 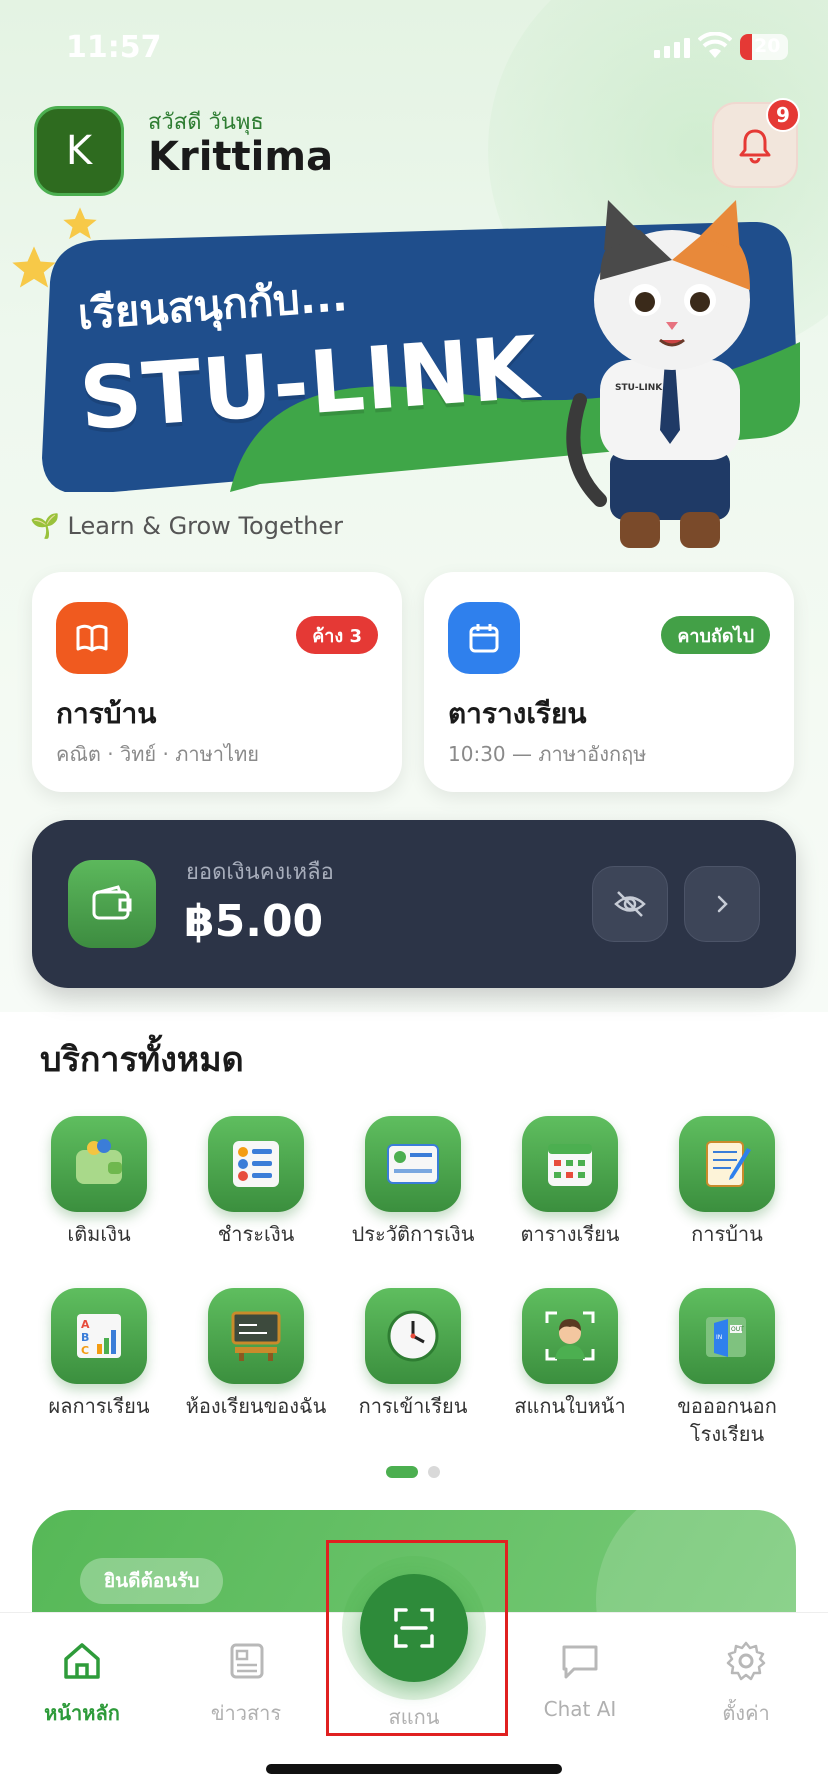 I want to click on scan-highlight-box, so click(x=417, y=1638).